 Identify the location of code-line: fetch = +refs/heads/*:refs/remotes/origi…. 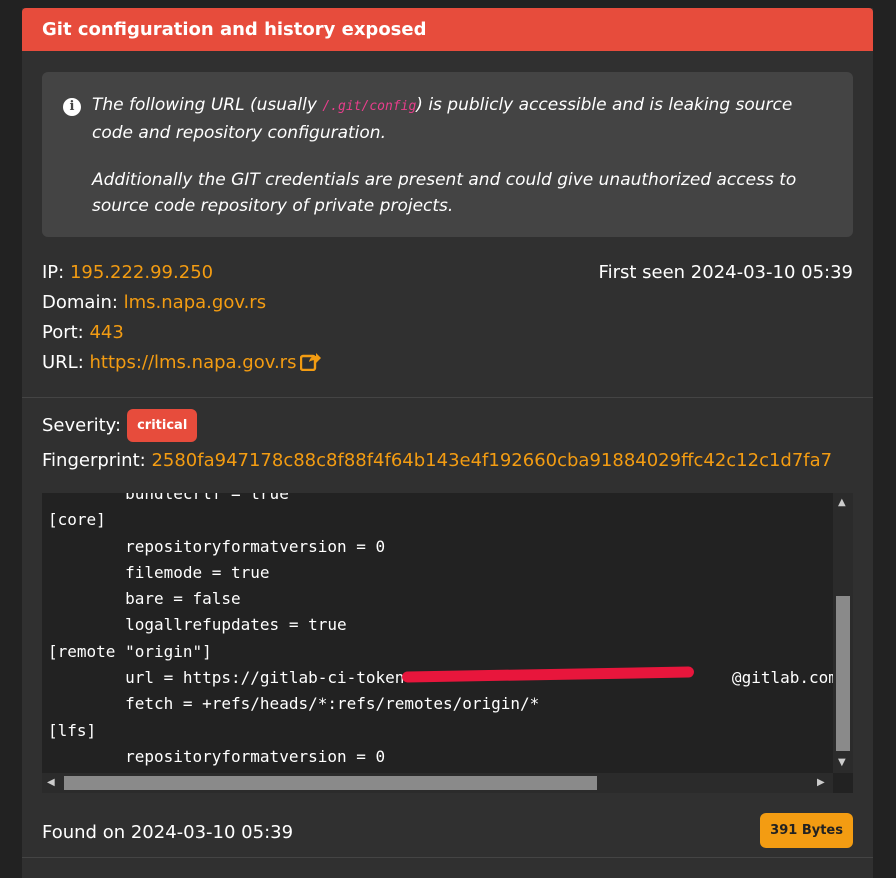
(294, 704).